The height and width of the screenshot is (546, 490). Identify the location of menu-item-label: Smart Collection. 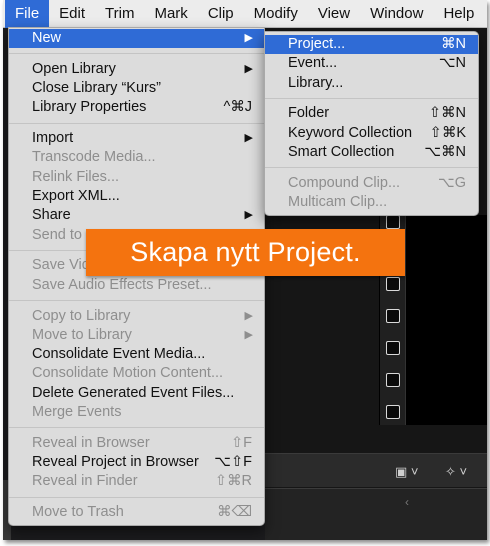
(341, 151).